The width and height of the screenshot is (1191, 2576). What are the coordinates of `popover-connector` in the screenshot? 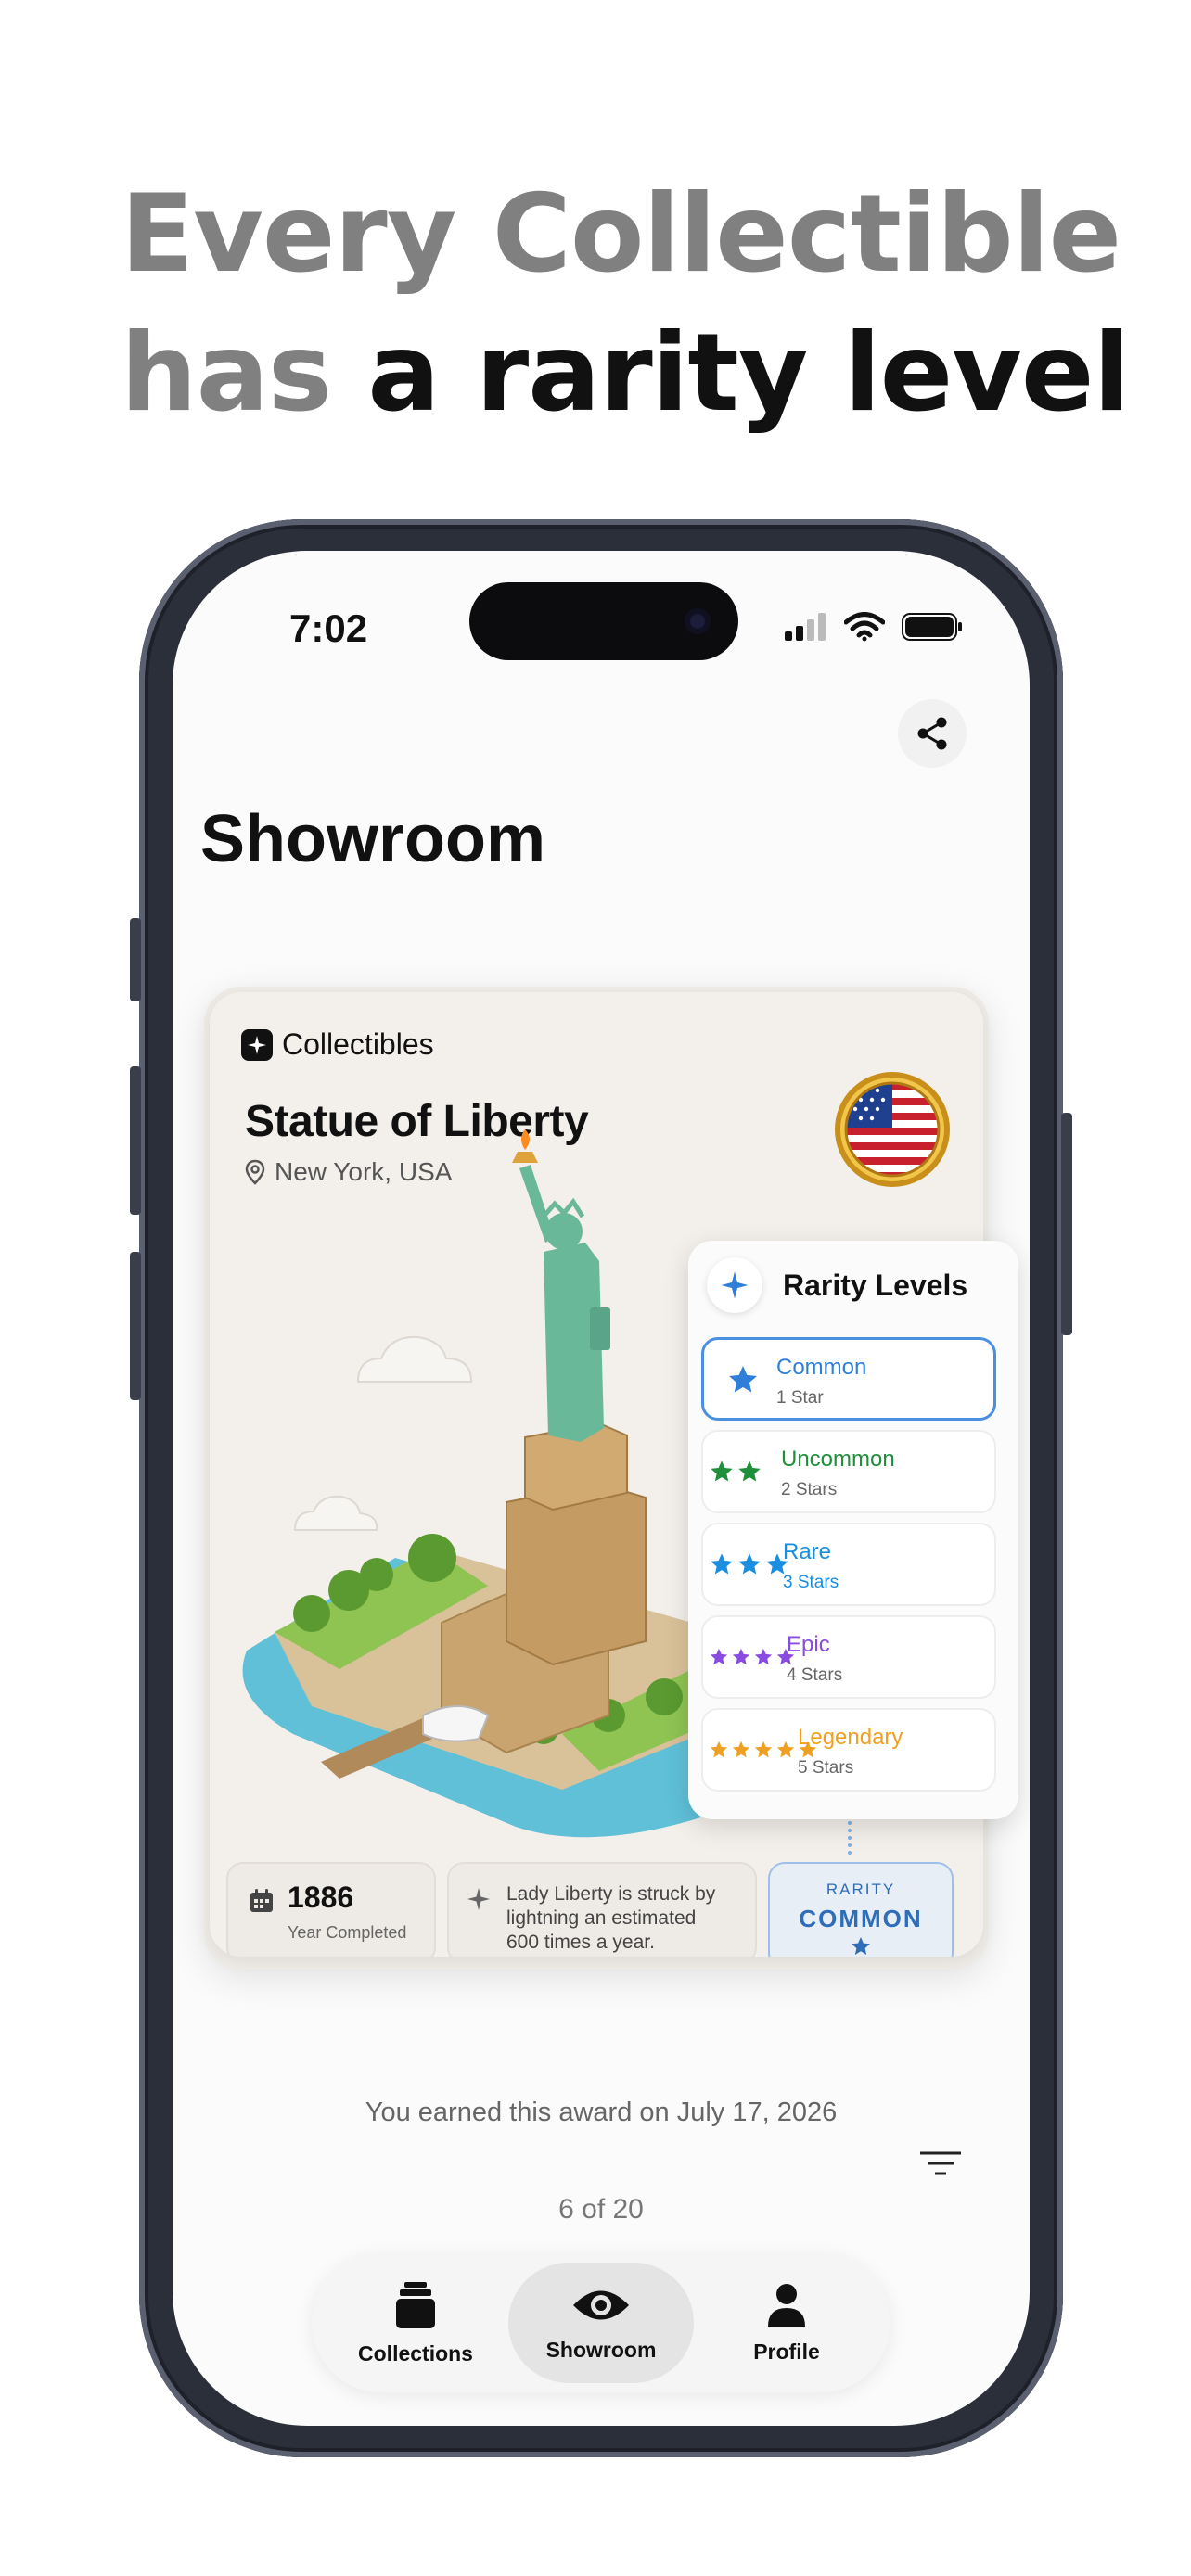 It's located at (851, 1834).